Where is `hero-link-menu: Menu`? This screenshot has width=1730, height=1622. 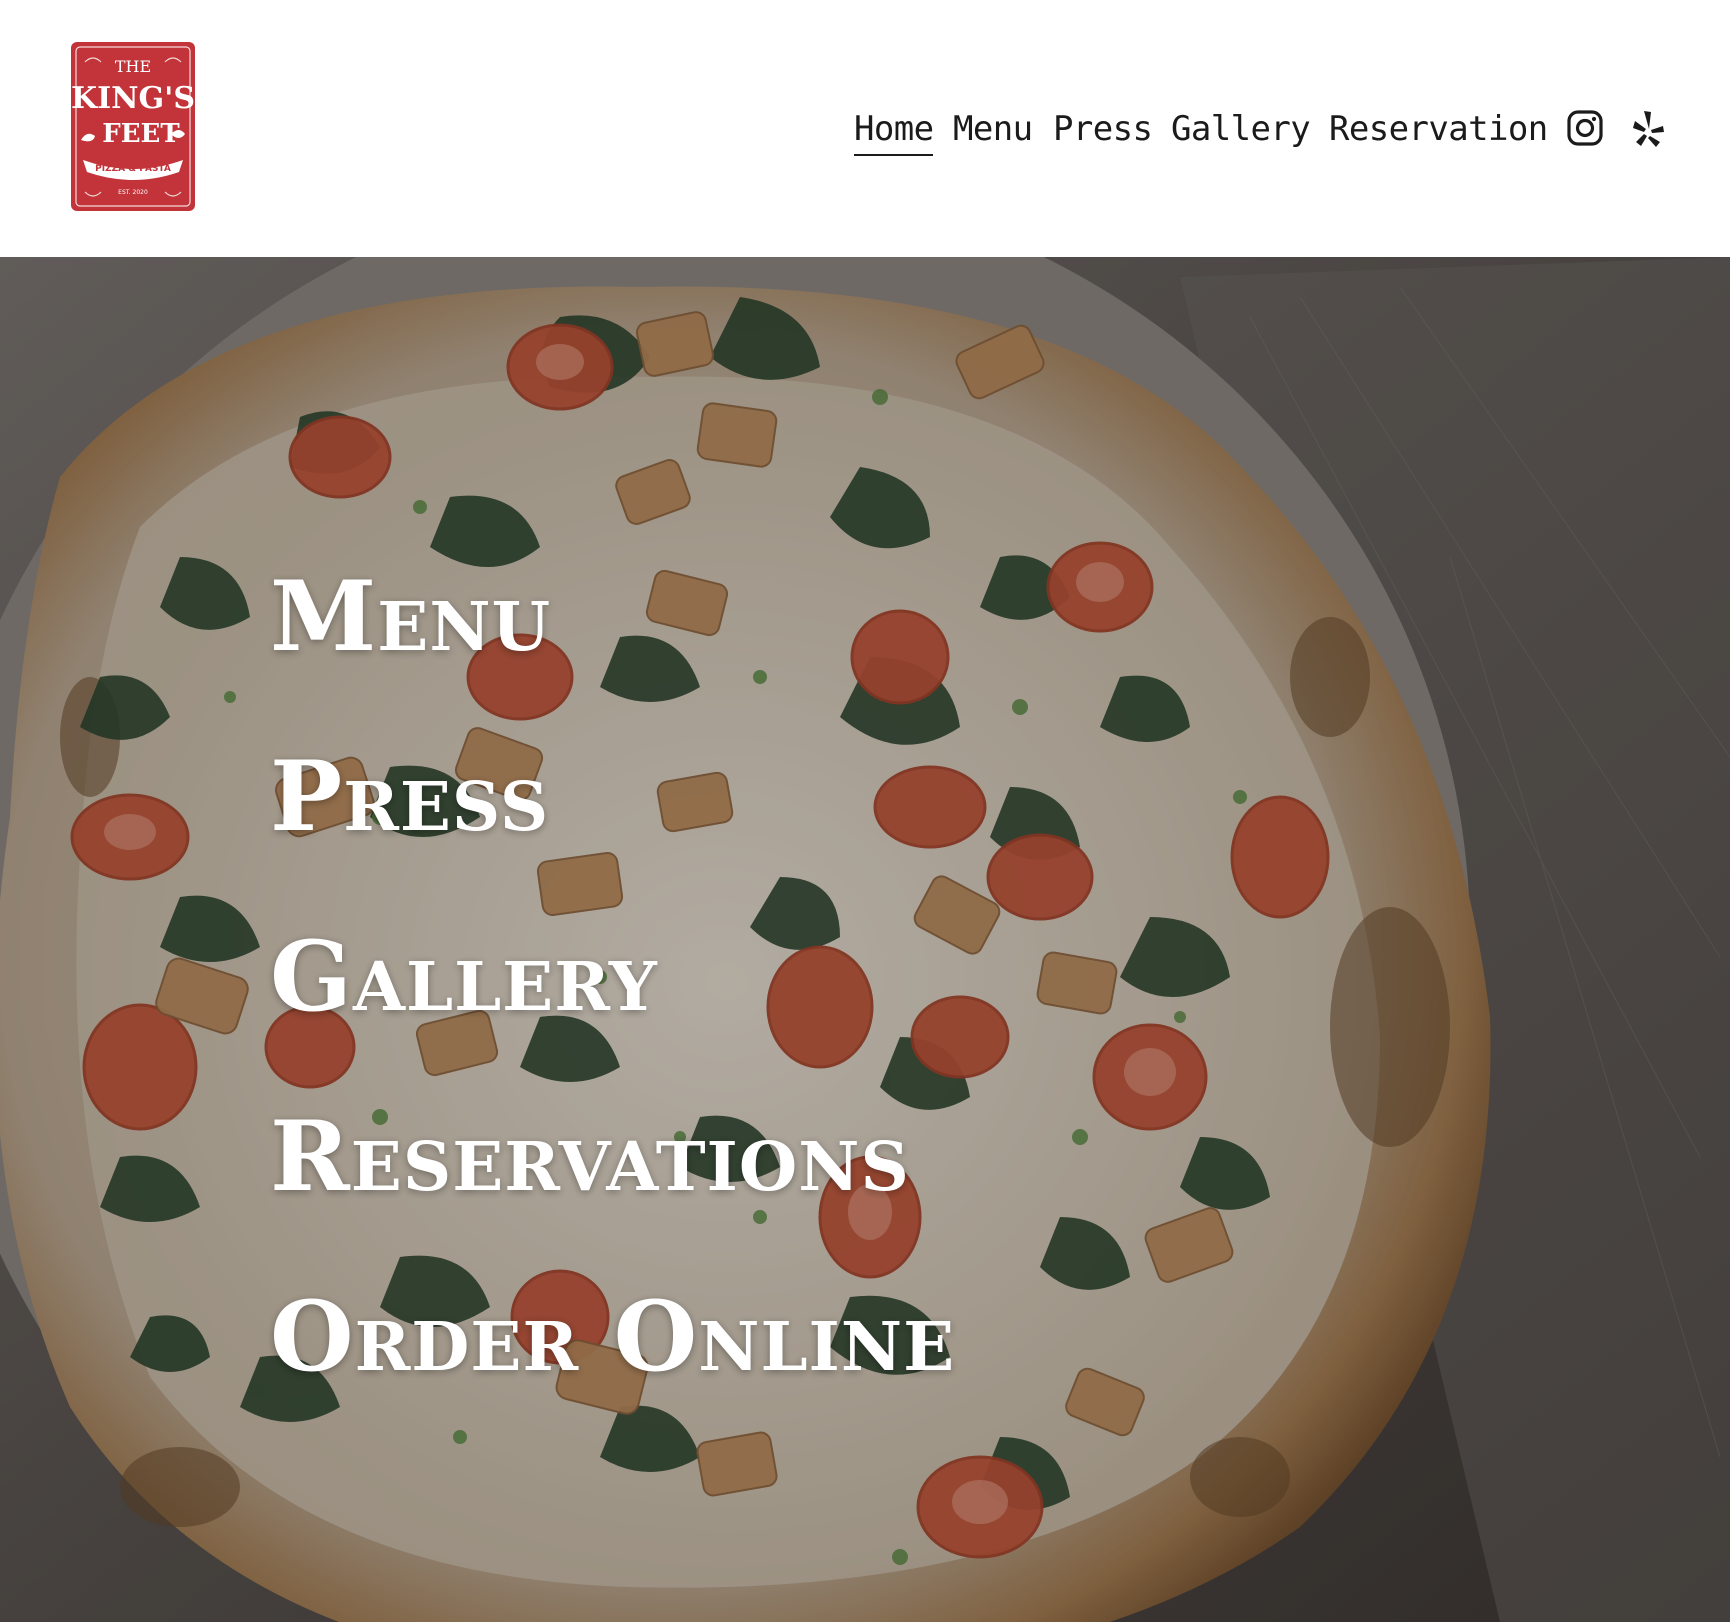 hero-link-menu: Menu is located at coordinates (612, 617).